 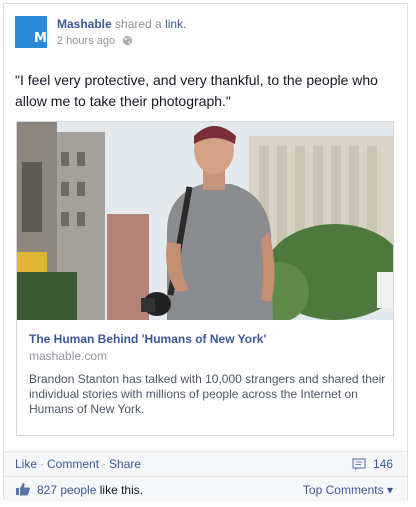 I want to click on action-links: Like · Comment · Share, so click(x=78, y=464).